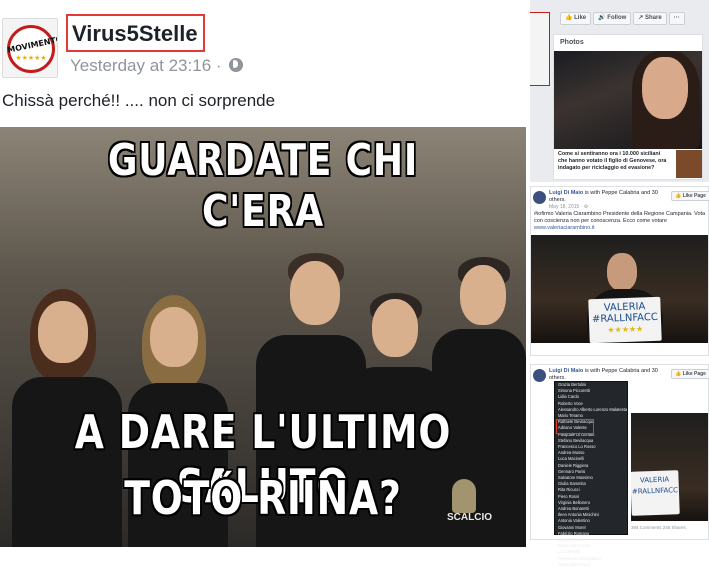 The image size is (709, 568). I want to click on share-button: ↗ Share, so click(650, 18).